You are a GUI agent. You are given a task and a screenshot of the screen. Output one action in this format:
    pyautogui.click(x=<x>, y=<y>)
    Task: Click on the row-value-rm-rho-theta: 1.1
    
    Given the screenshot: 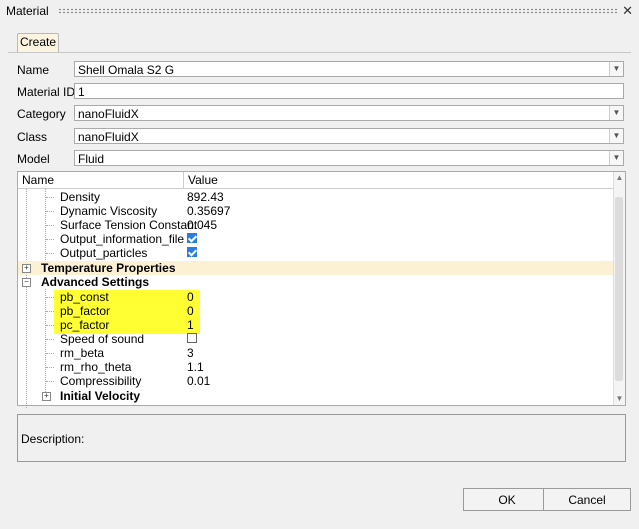 What is the action you would take?
    pyautogui.click(x=195, y=367)
    